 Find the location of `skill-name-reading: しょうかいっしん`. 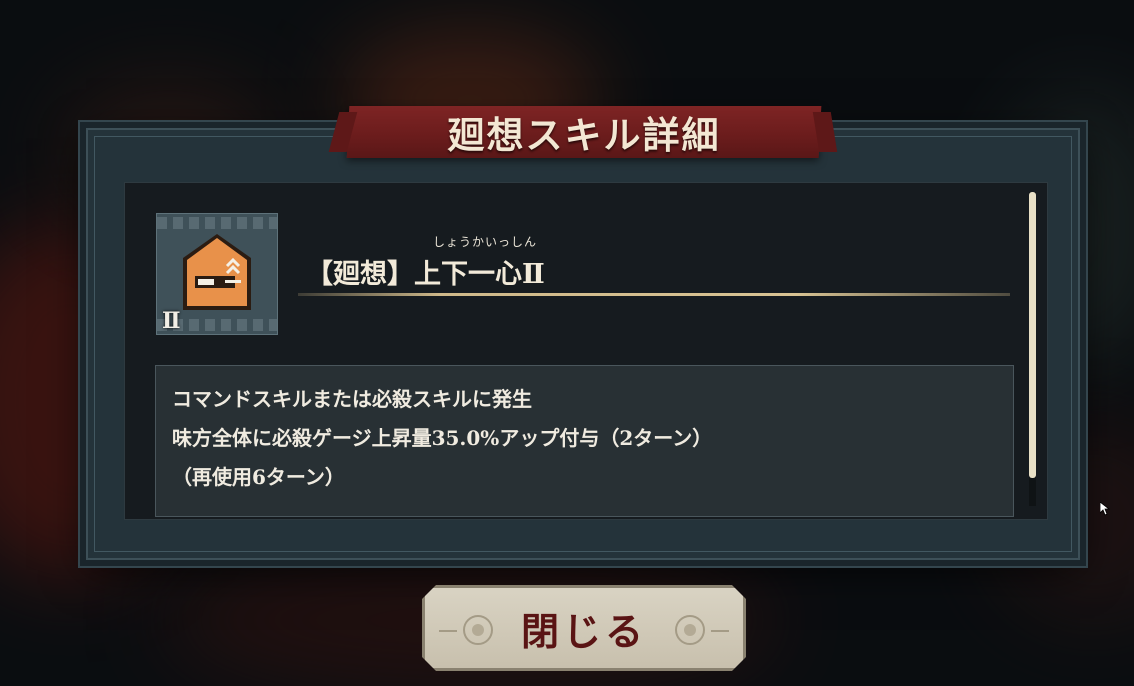

skill-name-reading: しょうかいっしん is located at coordinates (485, 242).